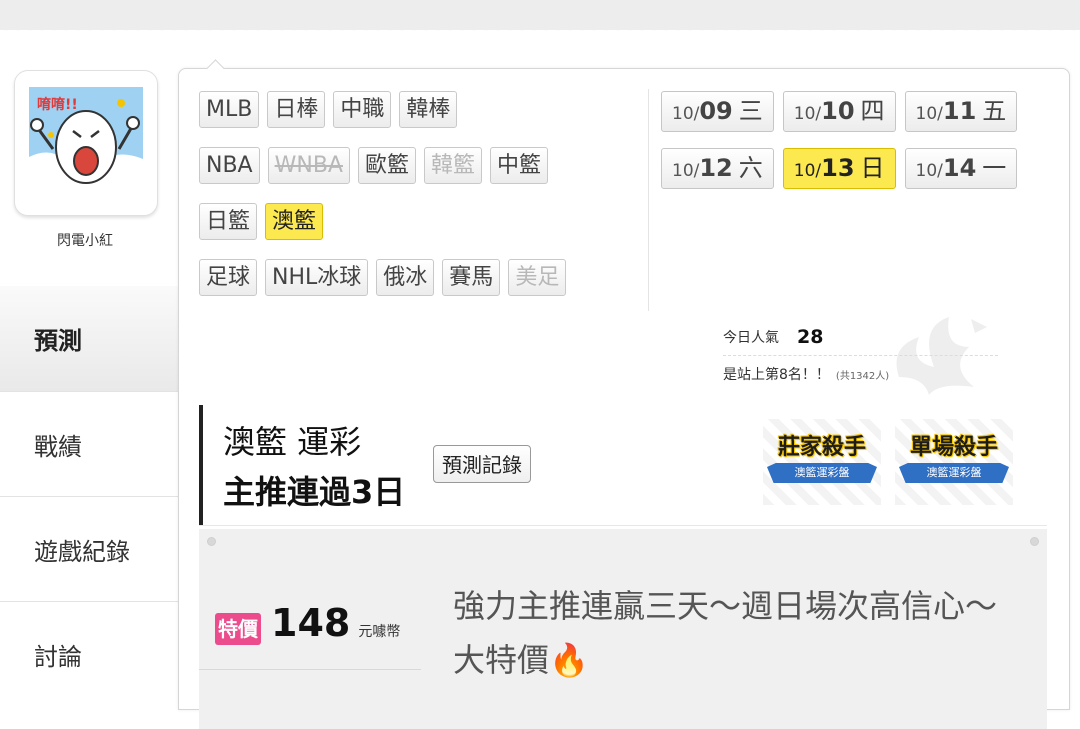 The width and height of the screenshot is (1080, 729). Describe the element at coordinates (540, 18) in the screenshot. I see `top-decorative-band` at that location.